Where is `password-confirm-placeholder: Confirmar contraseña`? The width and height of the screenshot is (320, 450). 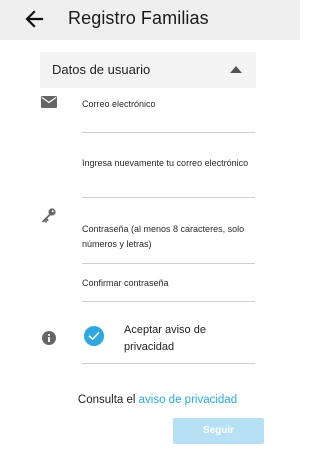 password-confirm-placeholder: Confirmar contraseña is located at coordinates (125, 283).